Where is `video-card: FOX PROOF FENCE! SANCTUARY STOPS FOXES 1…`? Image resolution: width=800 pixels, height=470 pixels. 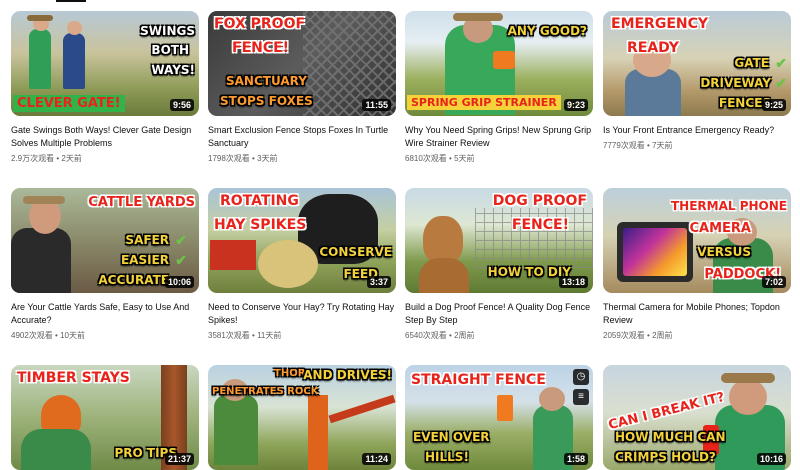
video-card: FOX PROOF FENCE! SANCTUARY STOPS FOXES 1… is located at coordinates (302, 87).